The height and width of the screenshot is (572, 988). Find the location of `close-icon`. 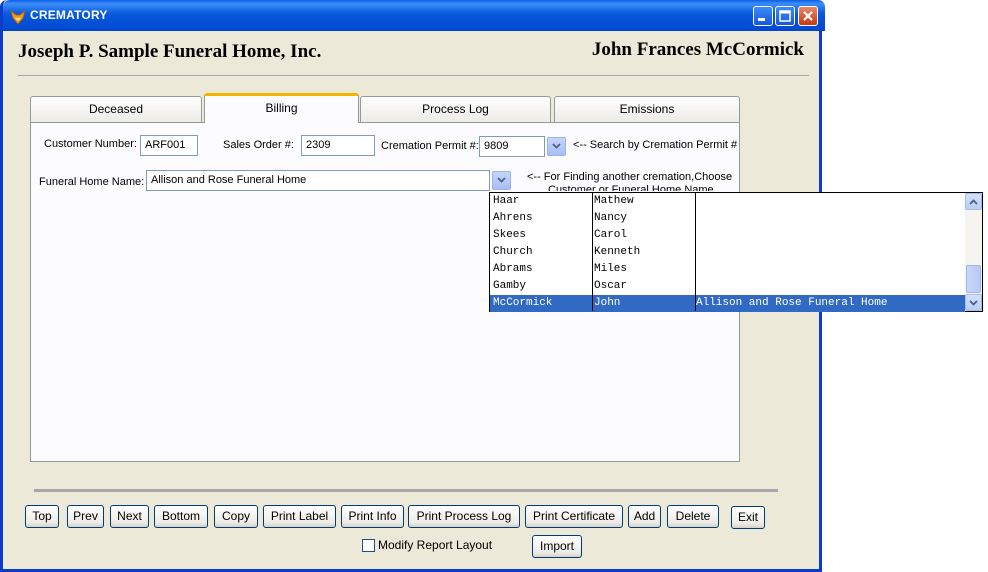

close-icon is located at coordinates (808, 16).